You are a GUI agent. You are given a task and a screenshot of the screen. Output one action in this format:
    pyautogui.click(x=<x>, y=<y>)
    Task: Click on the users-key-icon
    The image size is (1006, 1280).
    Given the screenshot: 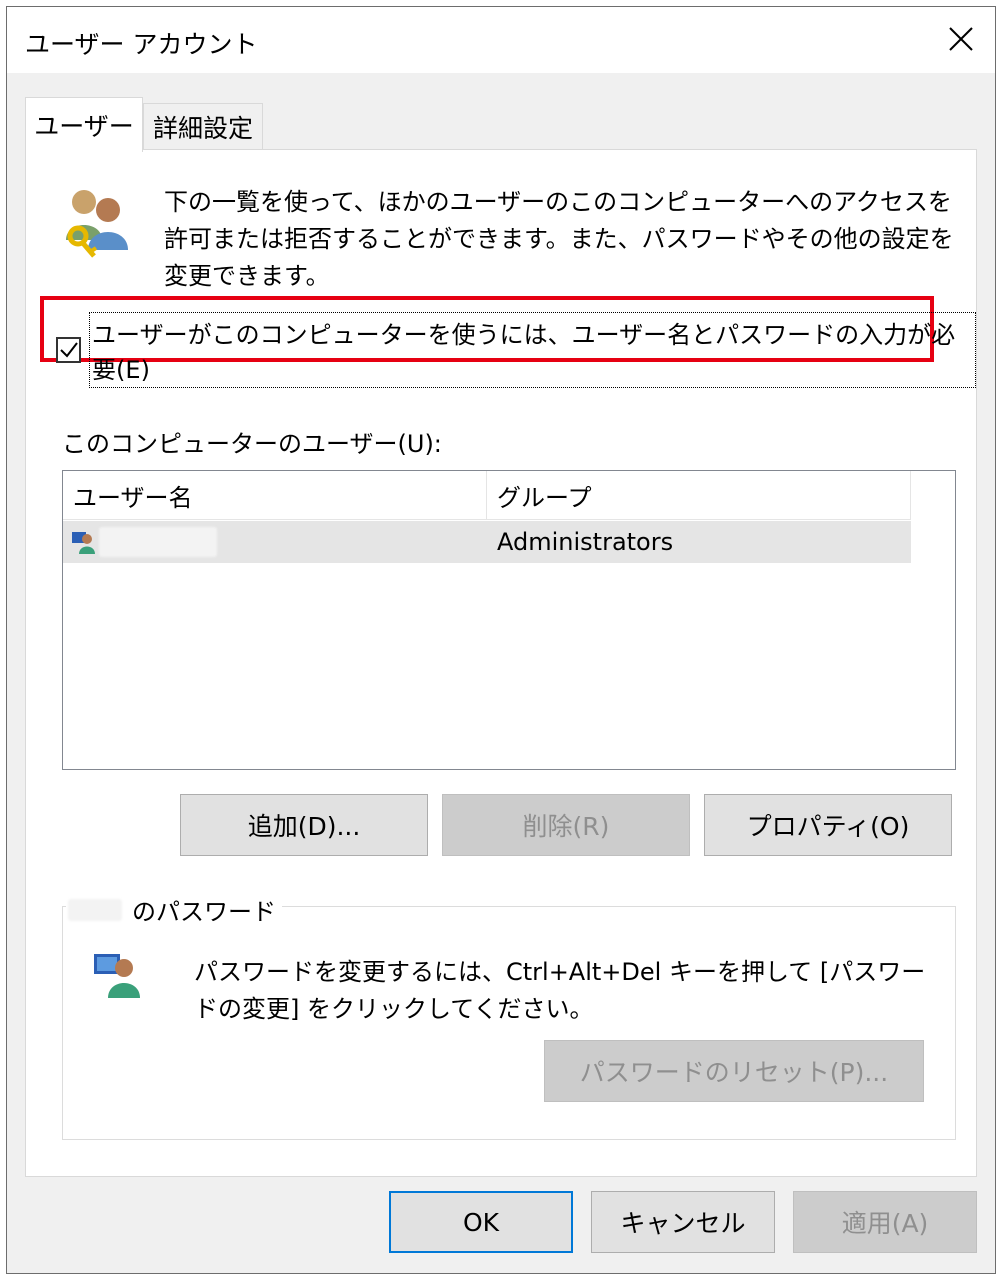 What is the action you would take?
    pyautogui.click(x=97, y=224)
    